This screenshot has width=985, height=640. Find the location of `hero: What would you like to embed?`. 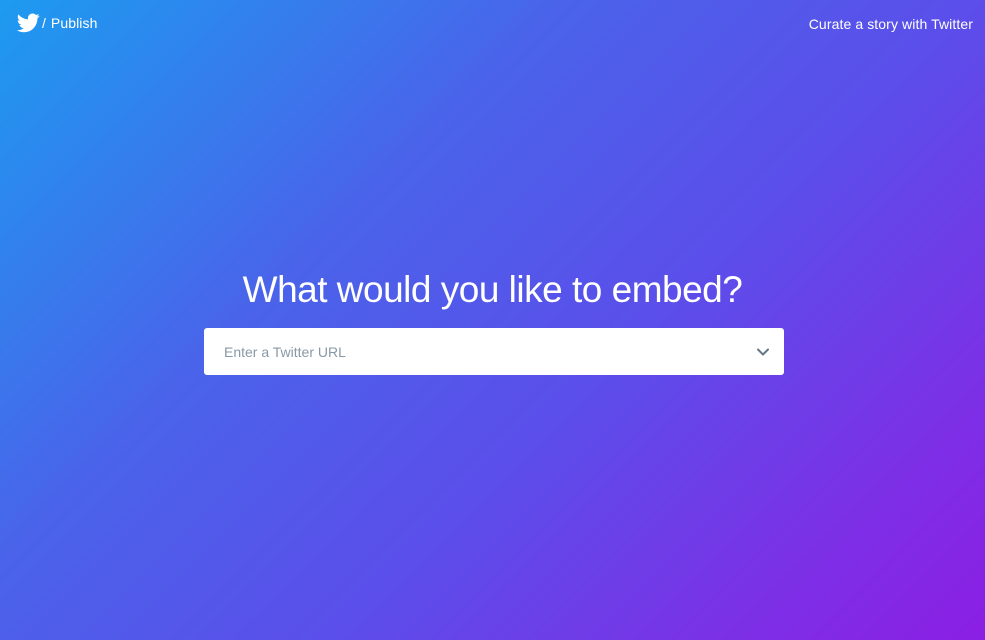

hero: What would you like to embed? is located at coordinates (492, 290).